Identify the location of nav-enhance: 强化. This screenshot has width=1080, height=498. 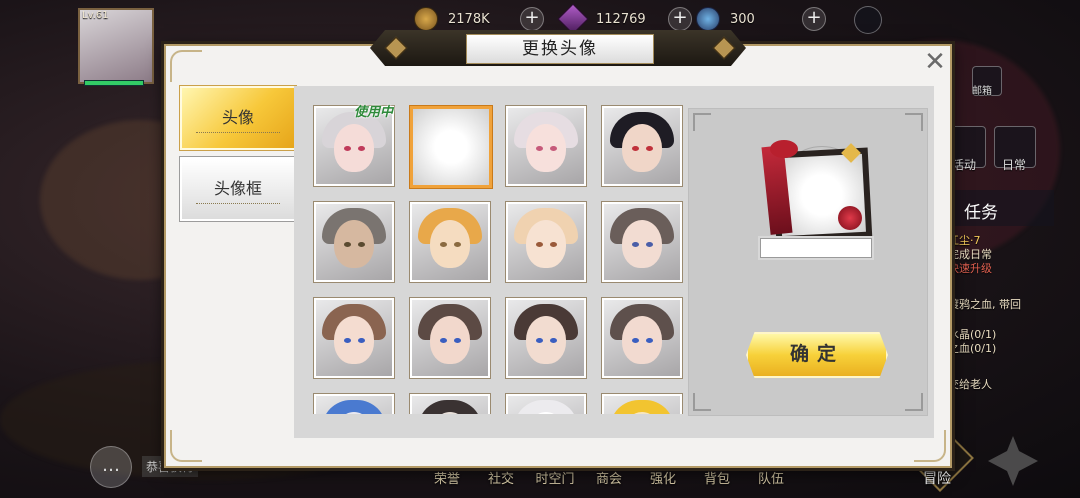
(663, 477).